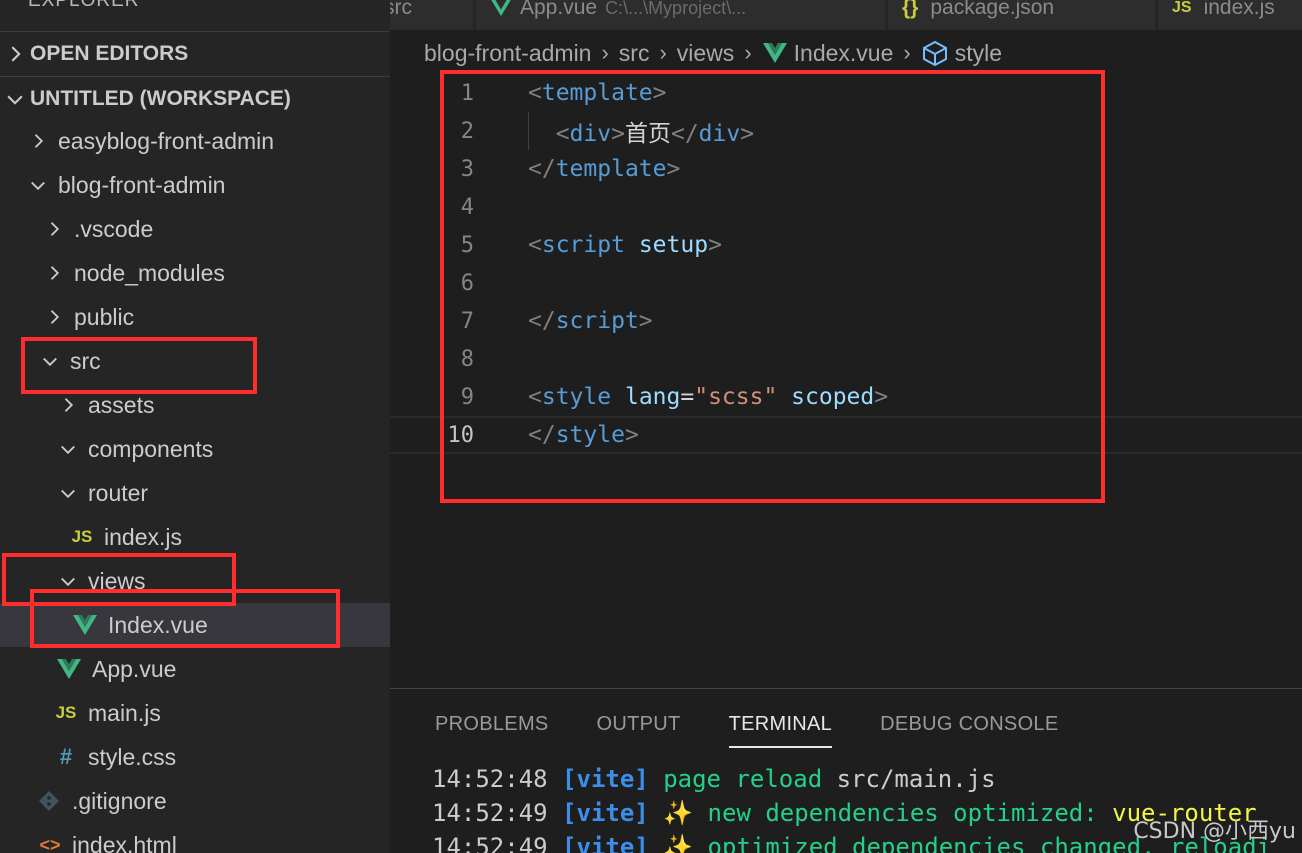 The width and height of the screenshot is (1302, 853). Describe the element at coordinates (149, 272) in the screenshot. I see `tree-item-label: node_modules` at that location.